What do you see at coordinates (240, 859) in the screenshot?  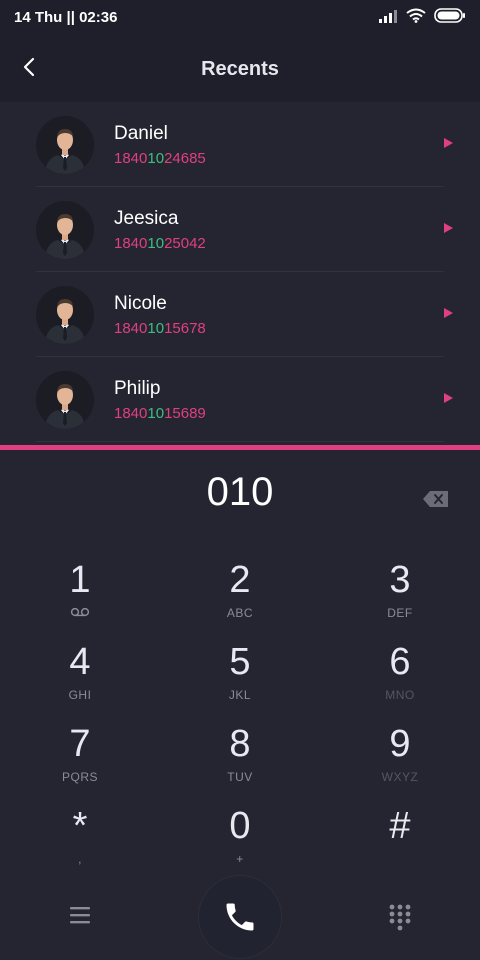 I see `key-sub: +` at bounding box center [240, 859].